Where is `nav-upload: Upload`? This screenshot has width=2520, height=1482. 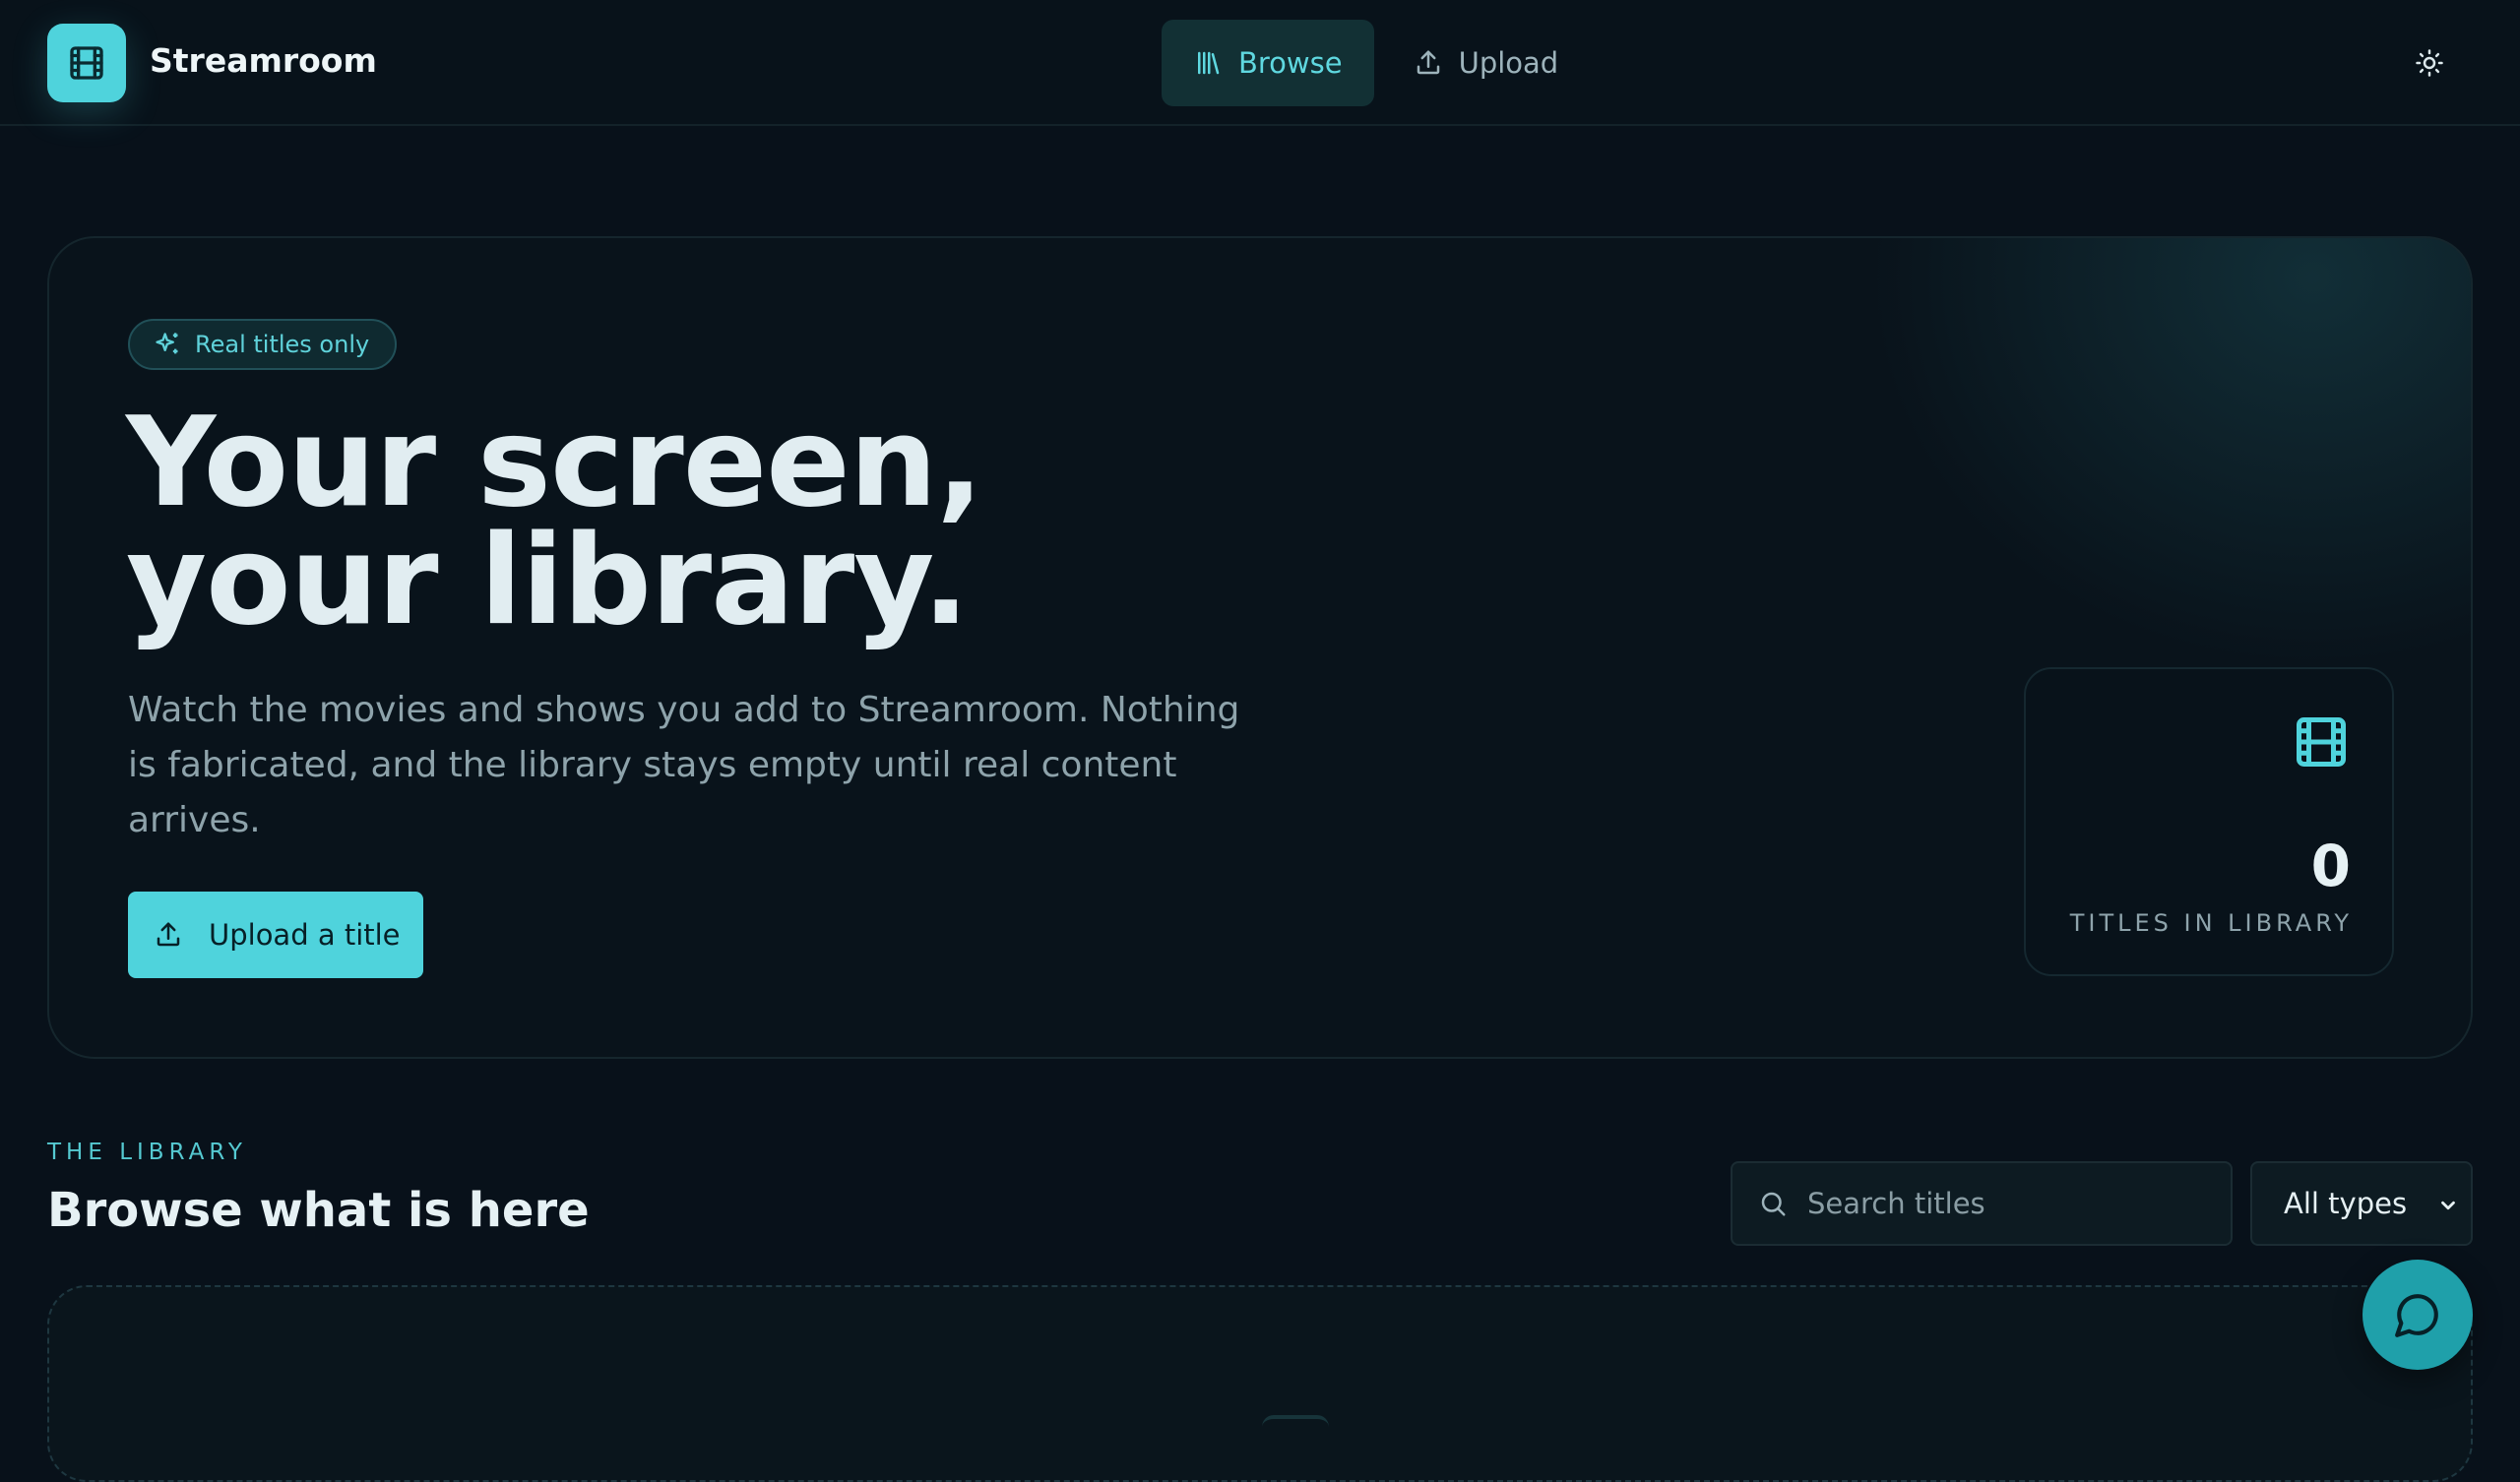
nav-upload: Upload is located at coordinates (1486, 63).